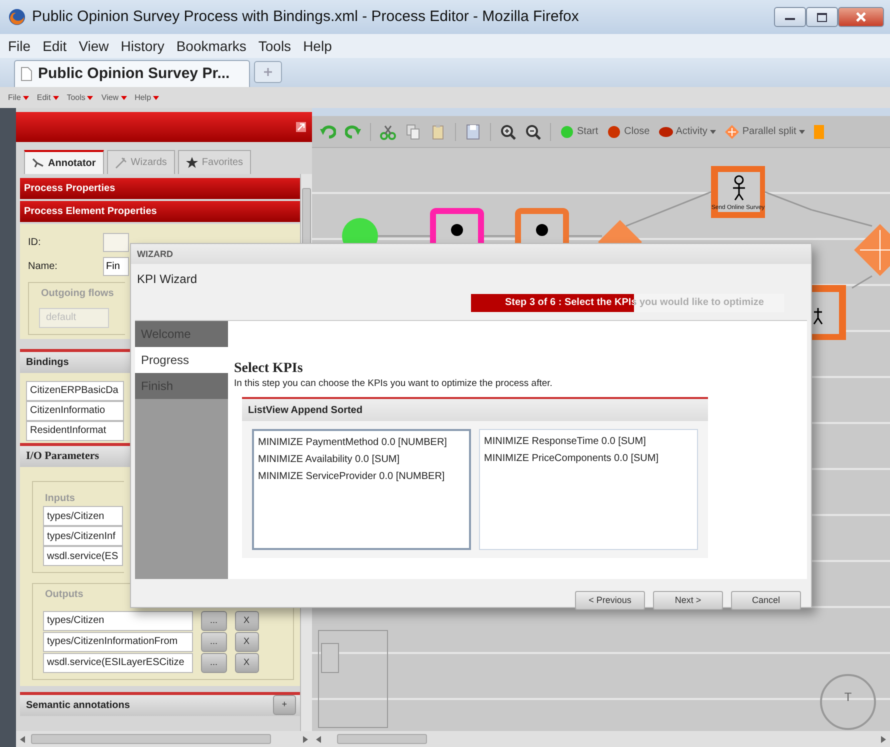 The image size is (890, 747). Describe the element at coordinates (18, 98) in the screenshot. I see `menu-button: File` at that location.